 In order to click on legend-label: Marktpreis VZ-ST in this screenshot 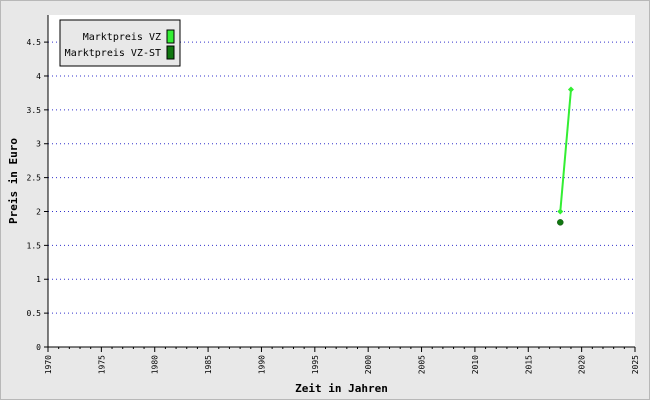, I will do `click(113, 53)`.